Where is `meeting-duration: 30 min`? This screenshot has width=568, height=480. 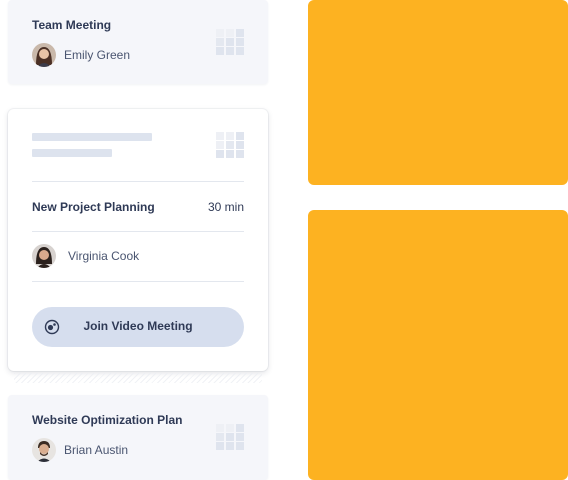 meeting-duration: 30 min is located at coordinates (225, 207).